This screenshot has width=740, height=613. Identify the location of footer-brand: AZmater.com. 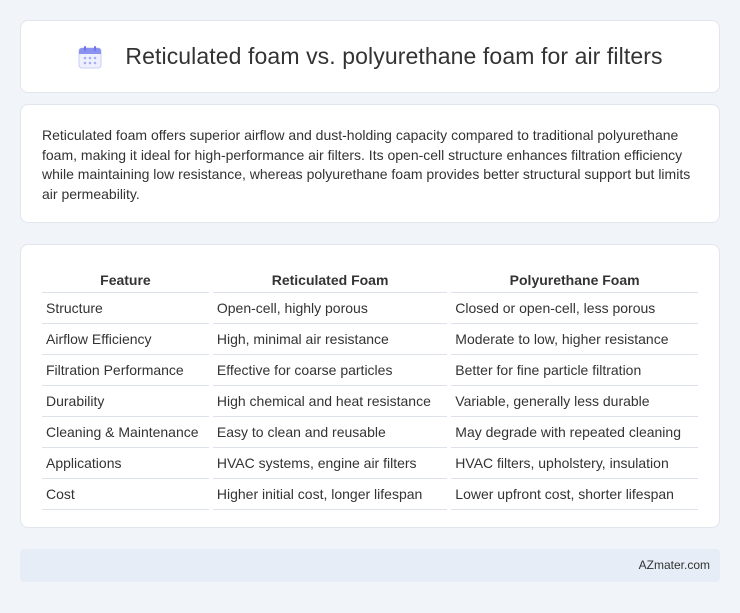
(674, 565).